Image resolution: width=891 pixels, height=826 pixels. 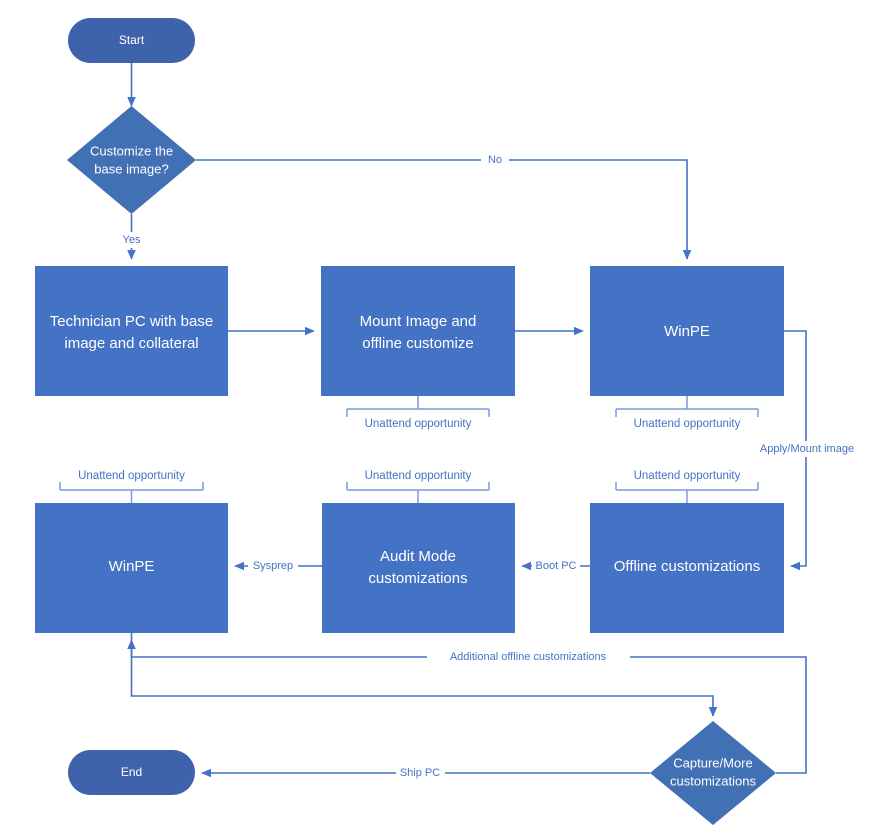 I want to click on node-winpe-top: WinPE, so click(x=687, y=331).